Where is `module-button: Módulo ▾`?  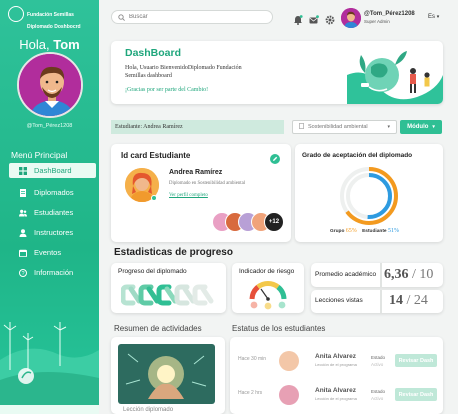
module-button: Módulo ▾ is located at coordinates (421, 127).